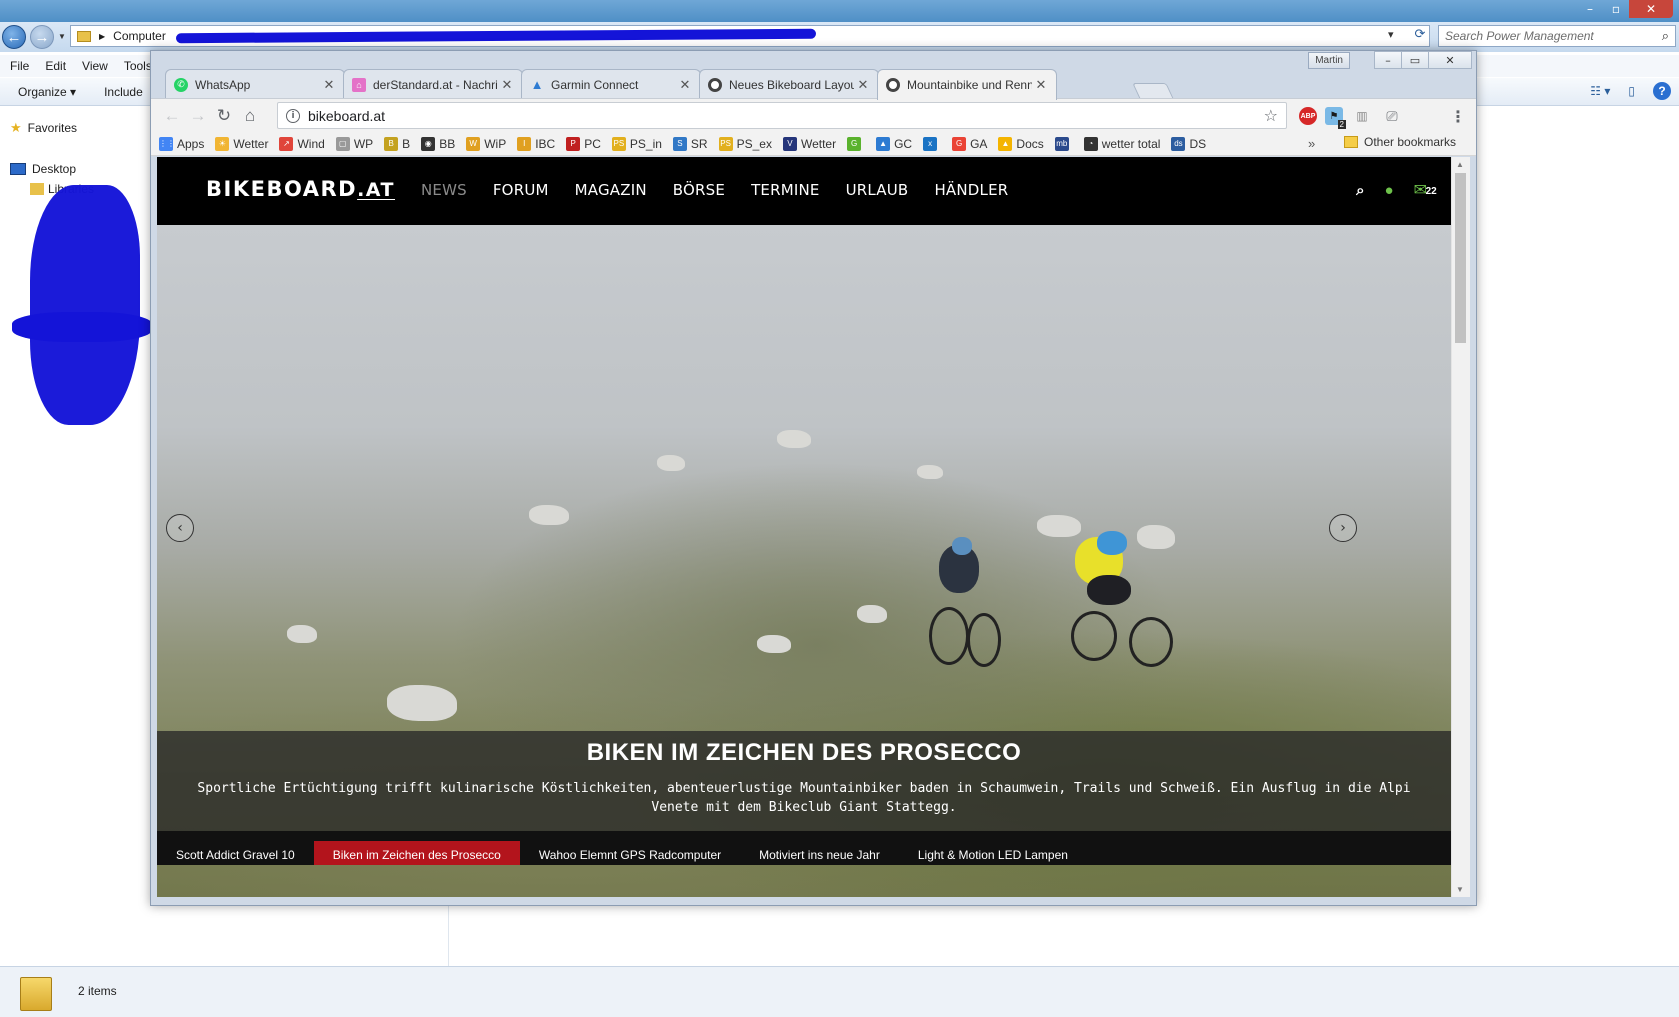  What do you see at coordinates (690, 143) in the screenshot?
I see `bookmark-item: S SR` at bounding box center [690, 143].